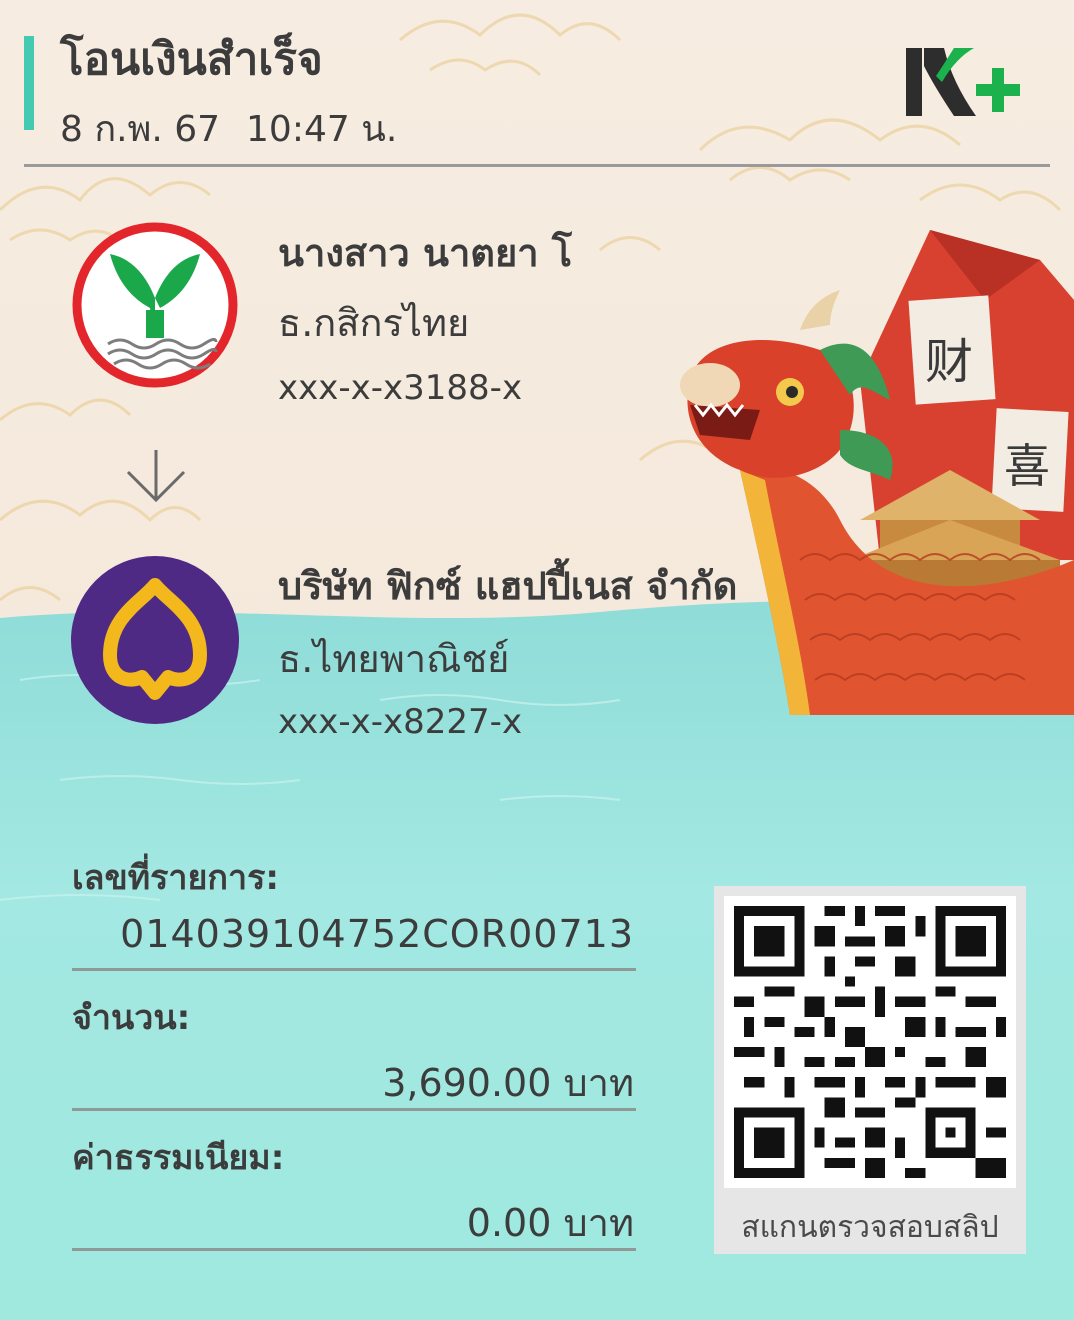 The width and height of the screenshot is (1074, 1320). I want to click on amount-label: จำนวน:, so click(131, 1018).